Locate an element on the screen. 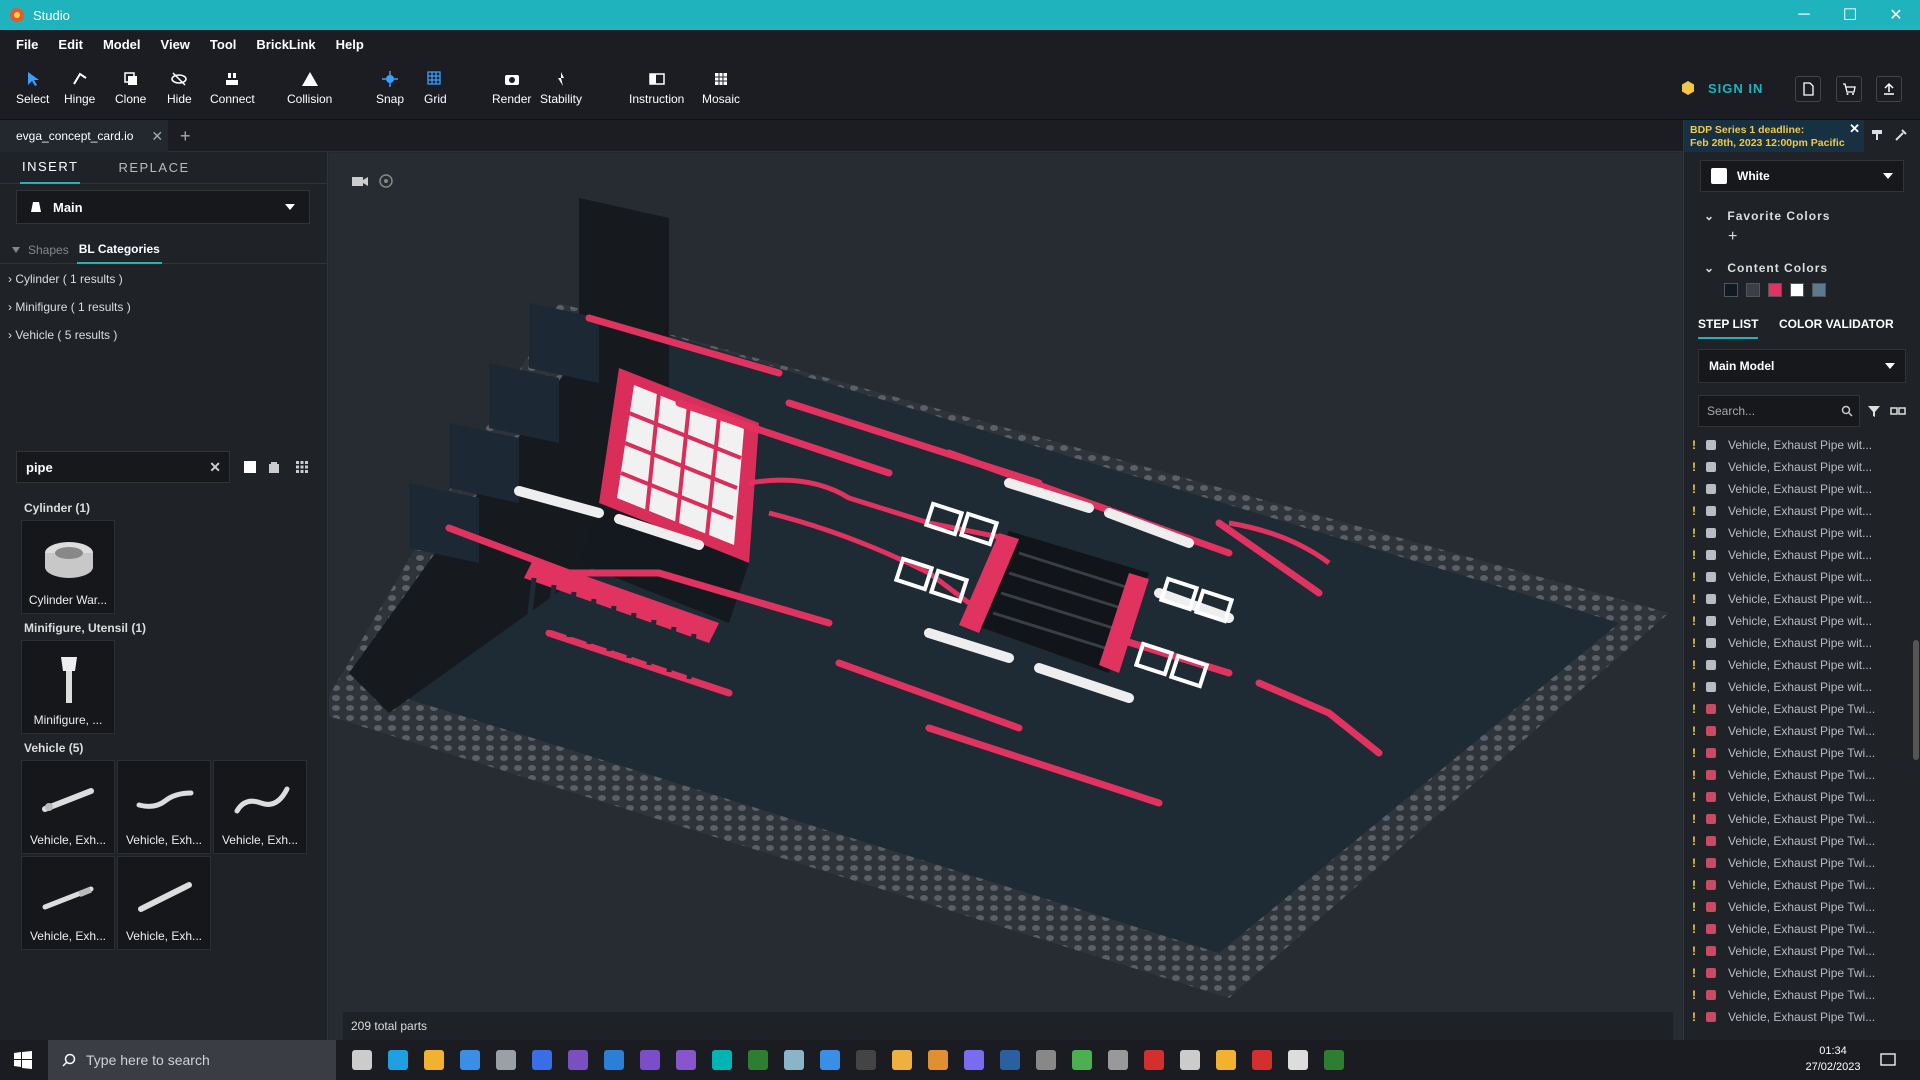 This screenshot has height=1080, width=1920. collision-tool-button: Collision is located at coordinates (309, 88).